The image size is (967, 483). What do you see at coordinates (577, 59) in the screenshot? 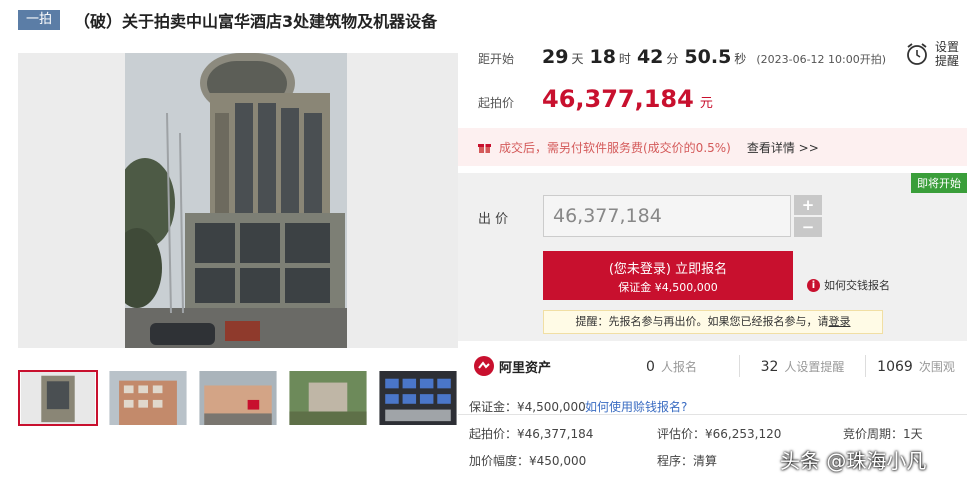
I see `countdown-days-unit: 天` at bounding box center [577, 59].